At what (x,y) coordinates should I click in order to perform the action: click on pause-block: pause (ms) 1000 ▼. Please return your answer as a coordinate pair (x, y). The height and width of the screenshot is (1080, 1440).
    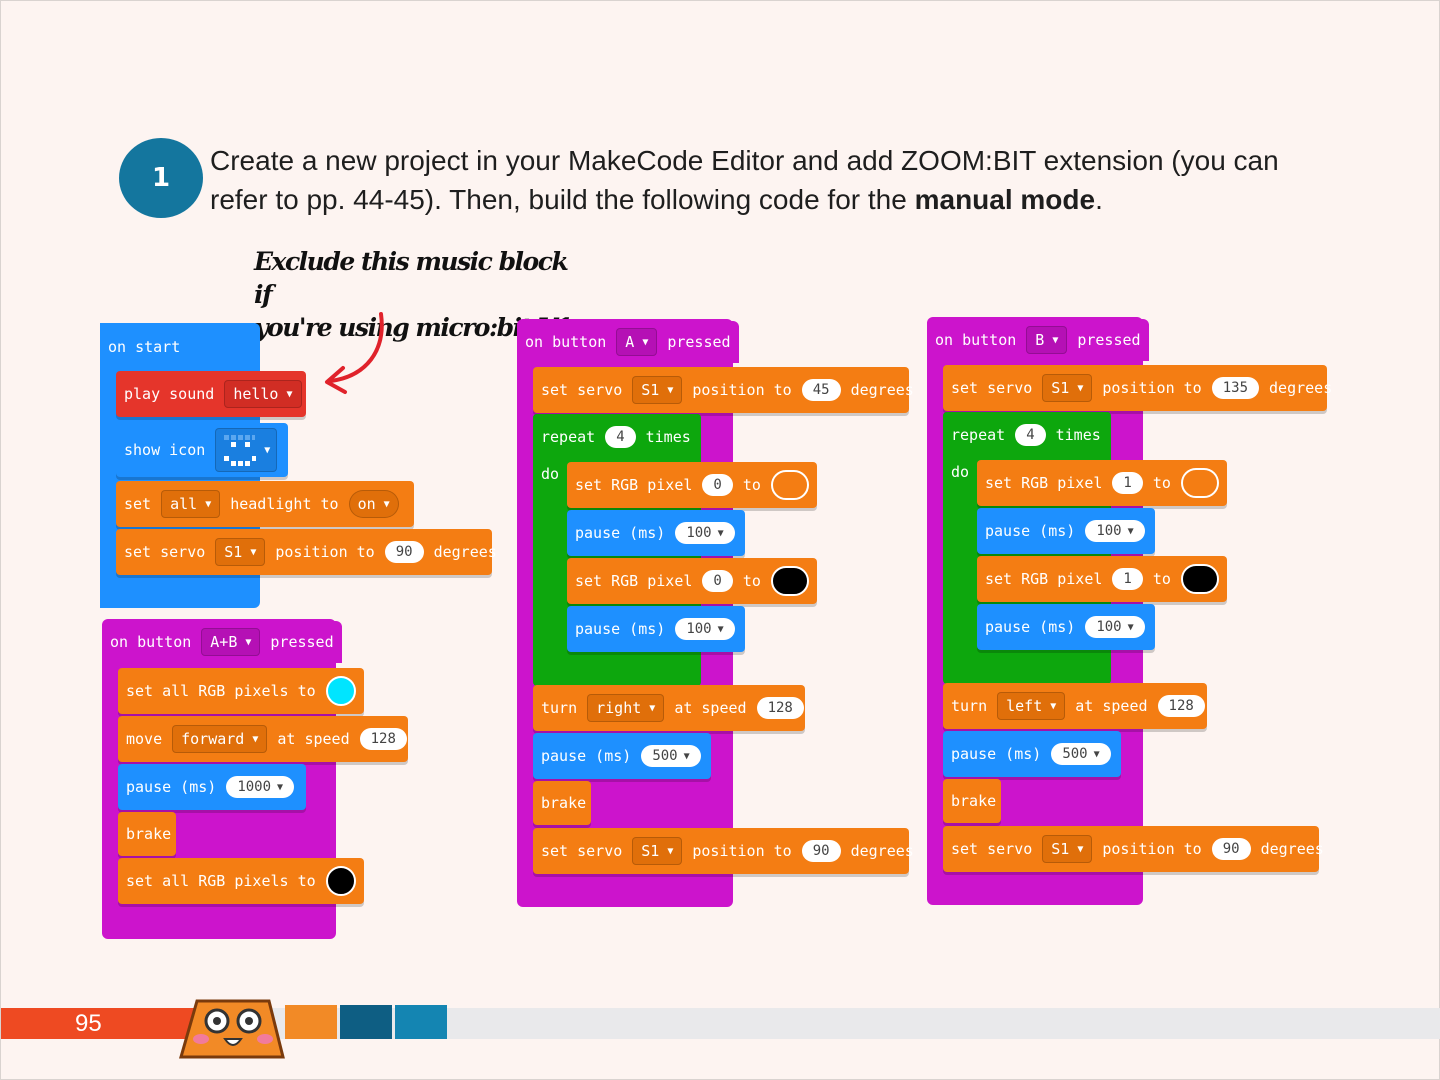
    Looking at the image, I should click on (212, 787).